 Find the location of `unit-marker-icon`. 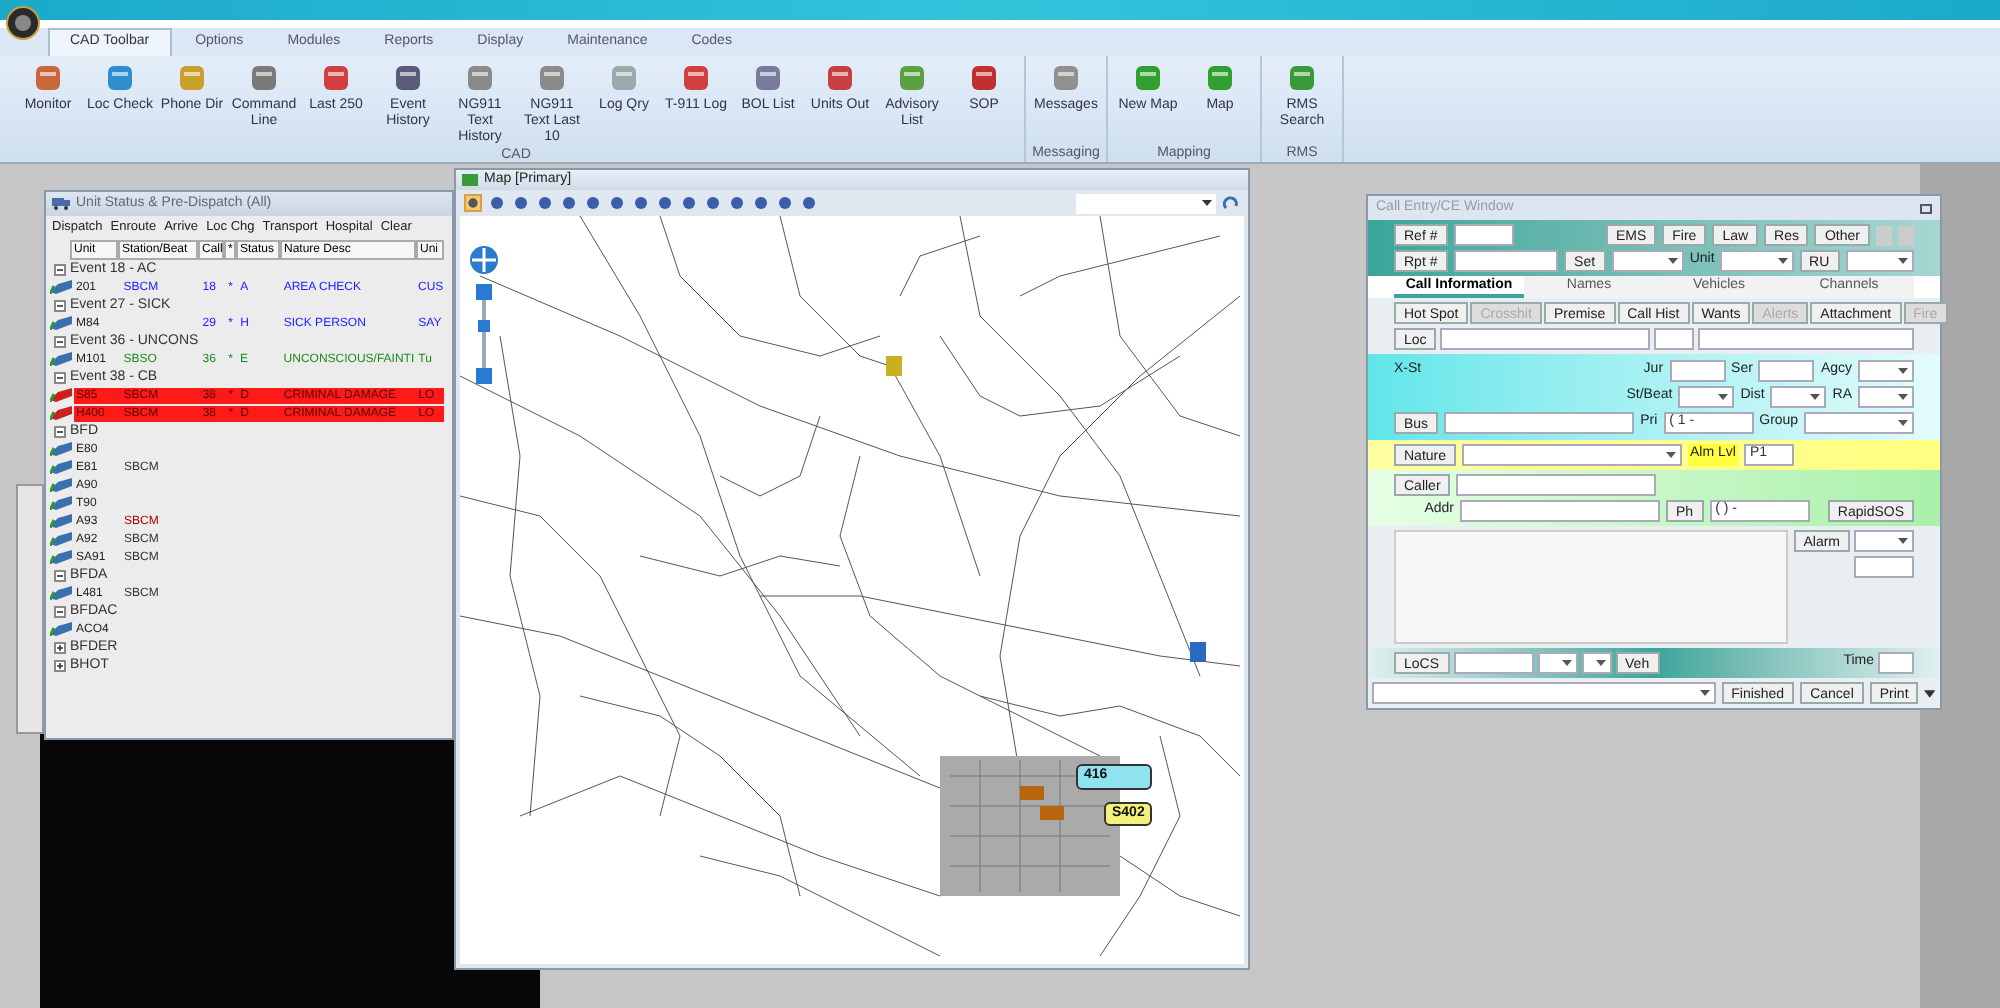

unit-marker-icon is located at coordinates (1044, 804).